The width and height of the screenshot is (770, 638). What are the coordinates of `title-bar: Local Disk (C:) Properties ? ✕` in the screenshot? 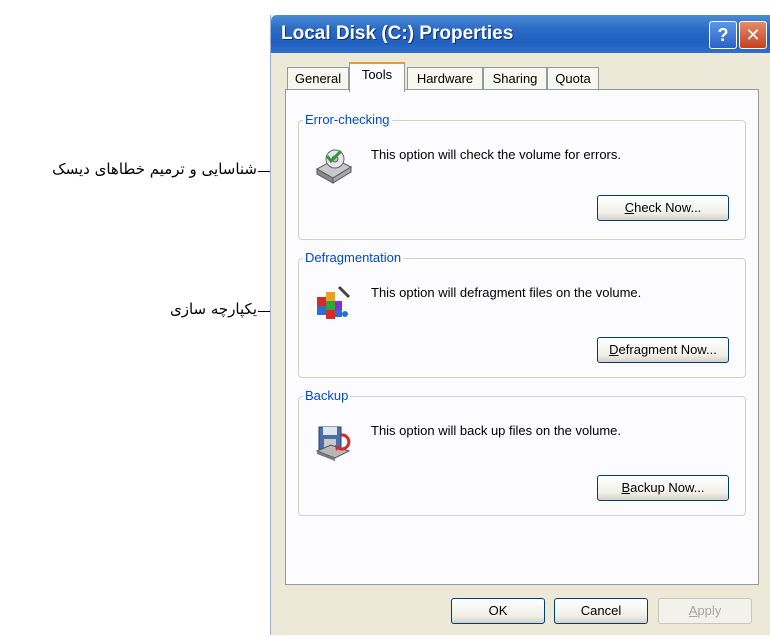 It's located at (520, 34).